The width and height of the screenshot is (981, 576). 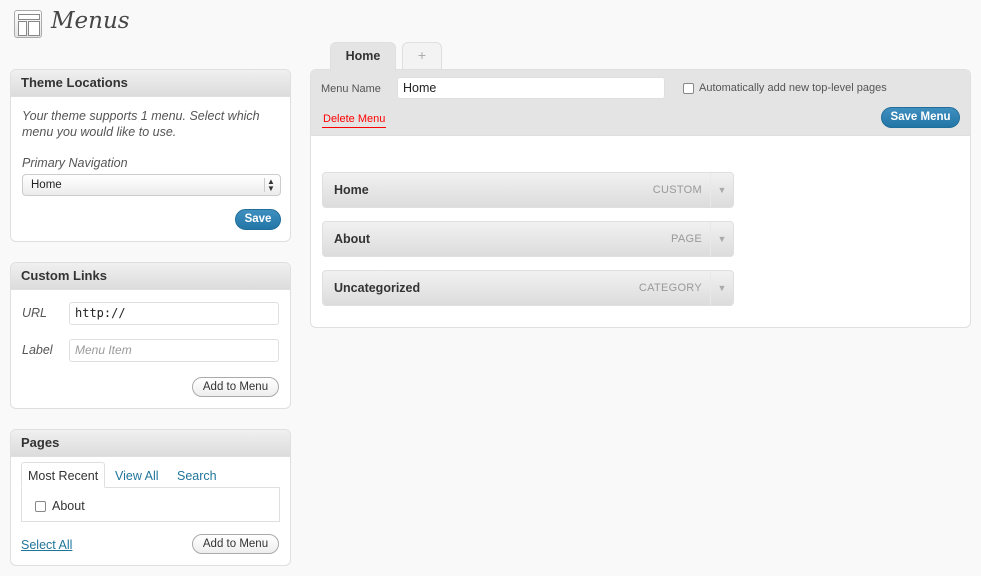 What do you see at coordinates (28, 24) in the screenshot?
I see `menus-icon` at bounding box center [28, 24].